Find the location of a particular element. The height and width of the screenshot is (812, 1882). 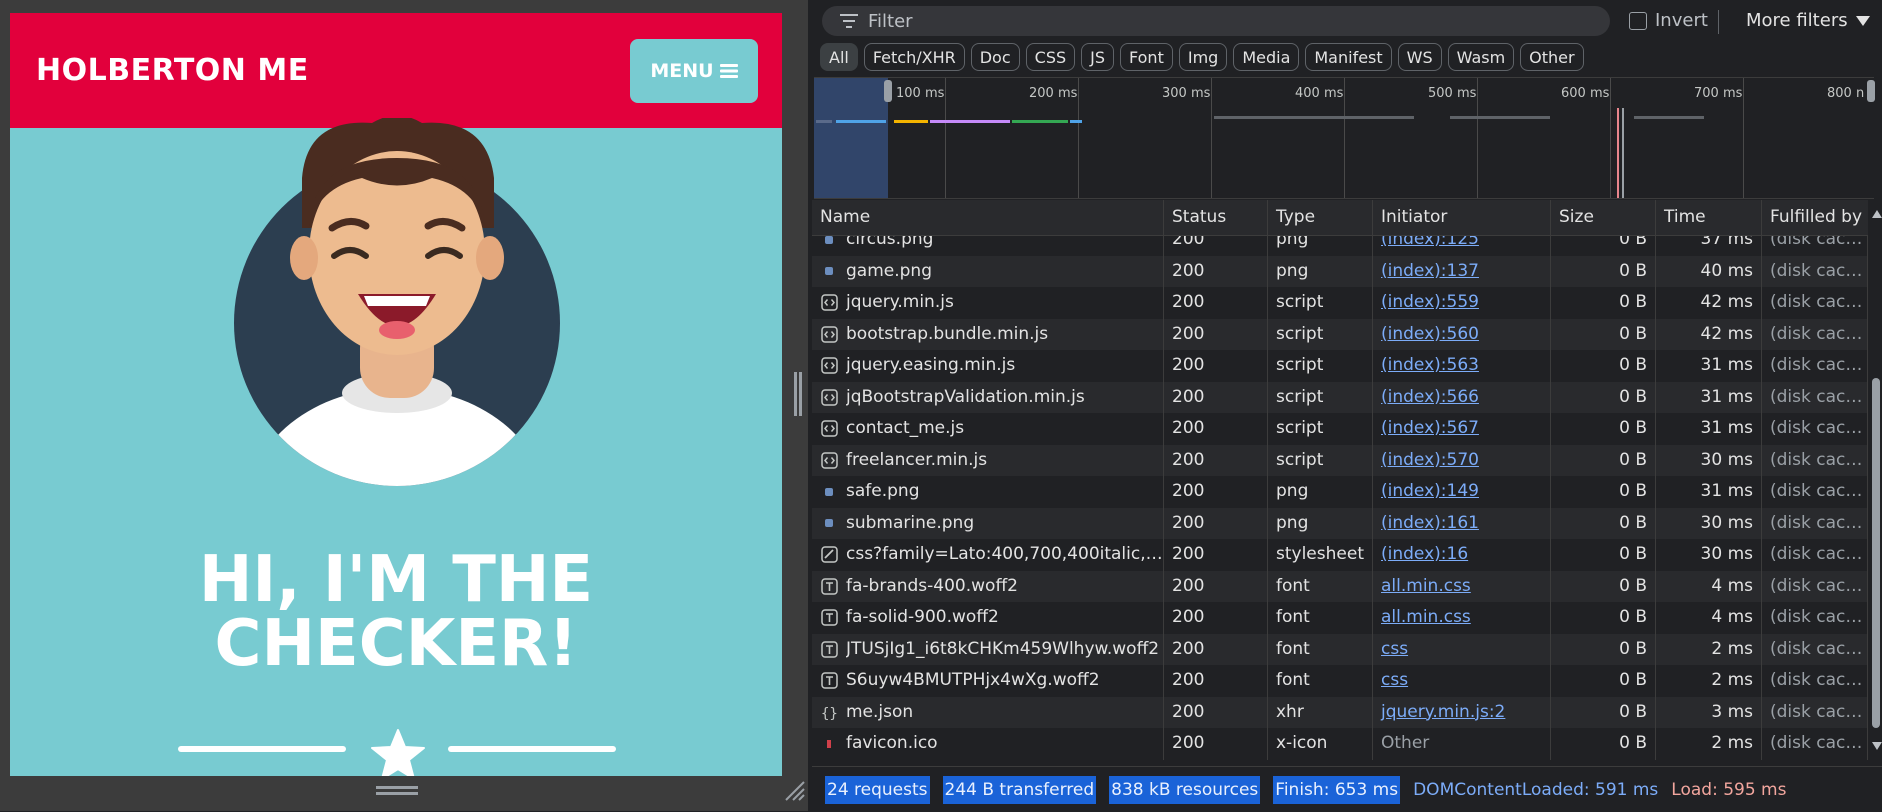

scroll-up-arrow is located at coordinates (1877, 214).